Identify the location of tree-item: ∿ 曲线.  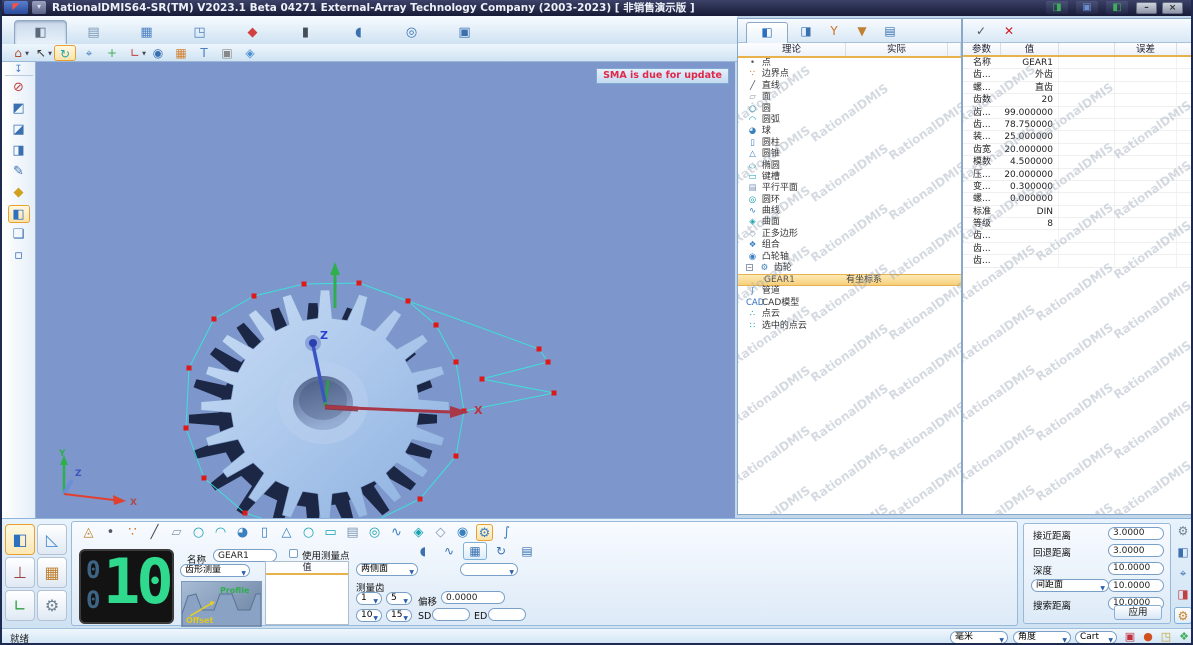
(849, 211).